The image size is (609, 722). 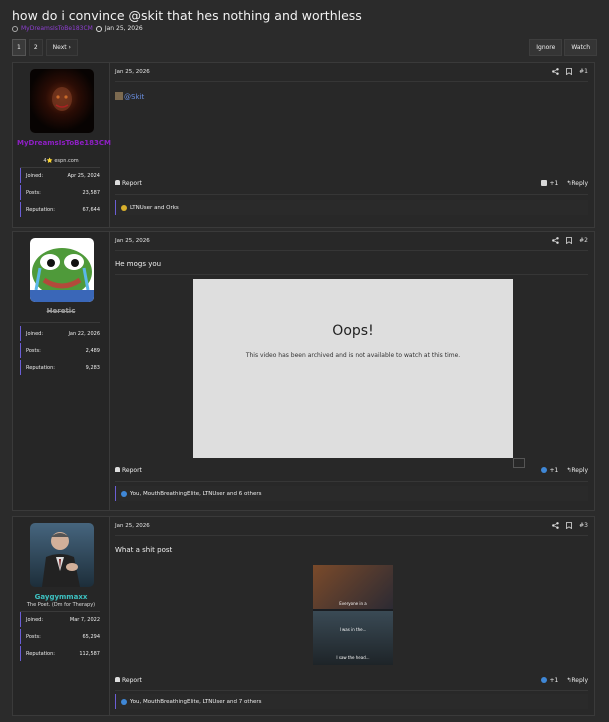 What do you see at coordinates (33, 192) in the screenshot?
I see `stat-label: Posts:` at bounding box center [33, 192].